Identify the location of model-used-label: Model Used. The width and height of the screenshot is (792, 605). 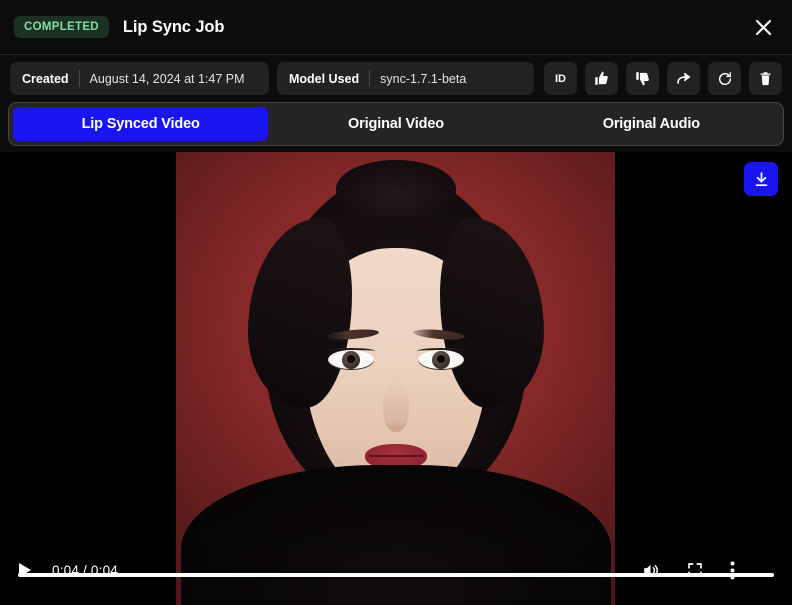
(324, 78).